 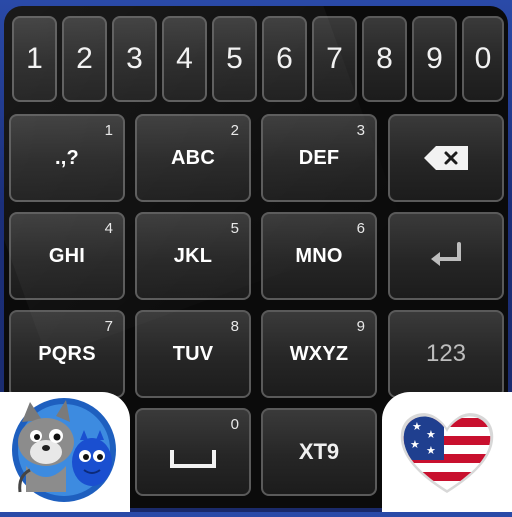 I want to click on key-wxyz: 9 WXYZ, so click(x=319, y=354).